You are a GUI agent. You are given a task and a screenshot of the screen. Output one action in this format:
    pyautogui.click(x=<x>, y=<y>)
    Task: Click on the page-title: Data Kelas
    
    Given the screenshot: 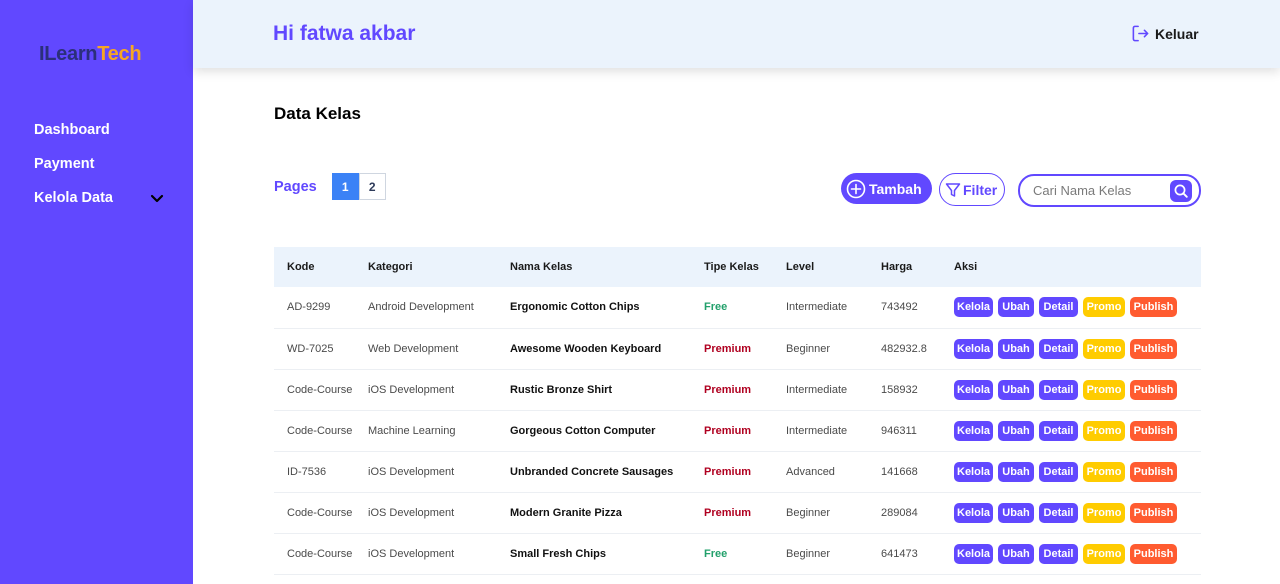 What is the action you would take?
    pyautogui.click(x=317, y=113)
    